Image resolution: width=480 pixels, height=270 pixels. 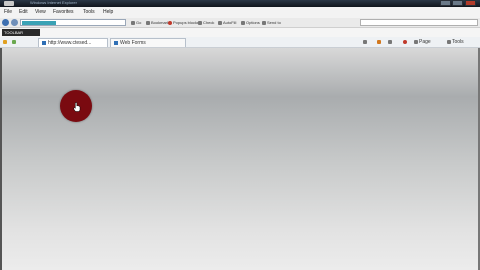 What do you see at coordinates (416, 41) in the screenshot?
I see `page-menu-icon` at bounding box center [416, 41].